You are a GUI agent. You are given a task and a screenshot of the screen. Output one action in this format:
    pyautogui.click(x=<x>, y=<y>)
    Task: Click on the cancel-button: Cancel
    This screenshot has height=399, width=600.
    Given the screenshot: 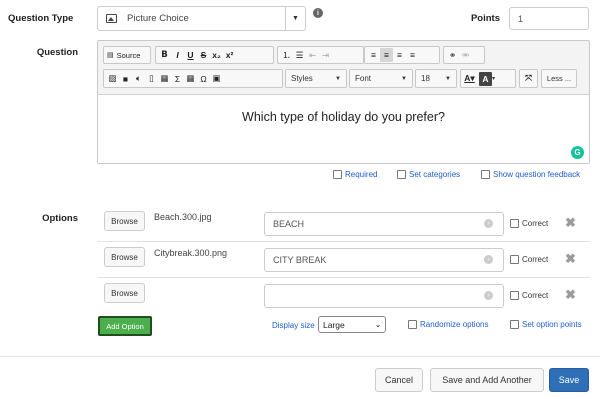 What is the action you would take?
    pyautogui.click(x=399, y=380)
    